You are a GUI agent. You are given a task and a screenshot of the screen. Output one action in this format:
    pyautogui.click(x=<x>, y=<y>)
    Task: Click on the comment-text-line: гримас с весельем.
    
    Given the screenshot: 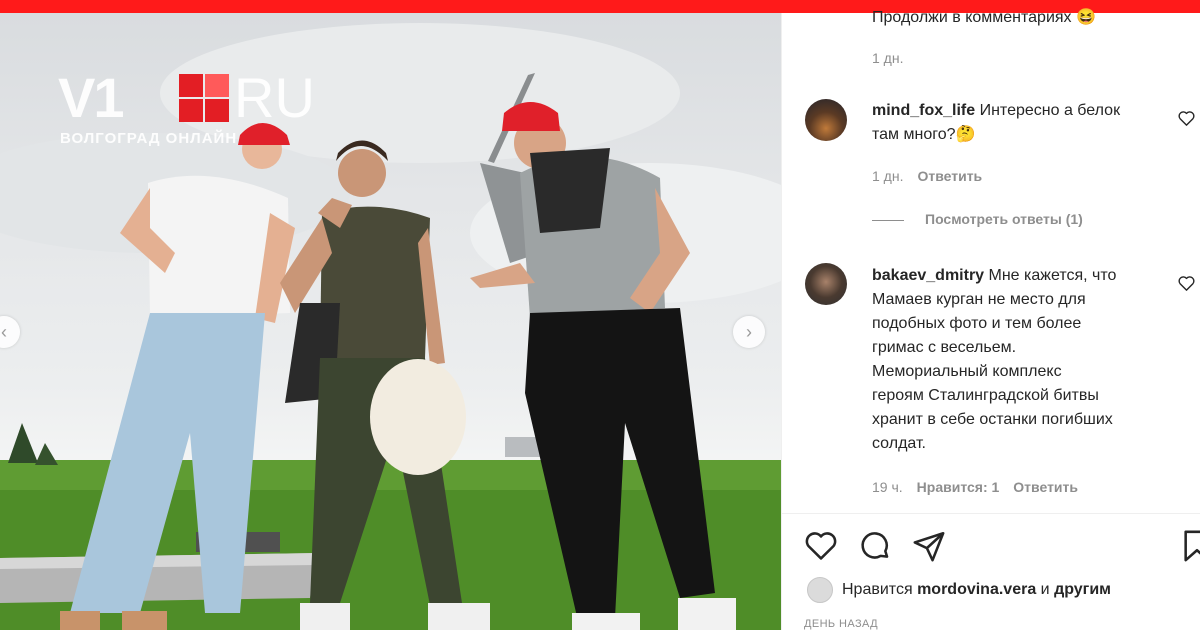 What is the action you would take?
    pyautogui.click(x=944, y=347)
    